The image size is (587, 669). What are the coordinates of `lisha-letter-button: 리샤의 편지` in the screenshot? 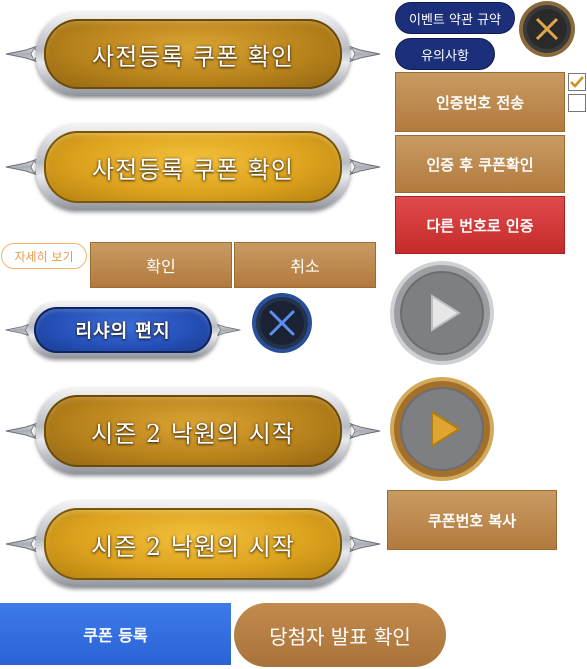 It's located at (123, 330).